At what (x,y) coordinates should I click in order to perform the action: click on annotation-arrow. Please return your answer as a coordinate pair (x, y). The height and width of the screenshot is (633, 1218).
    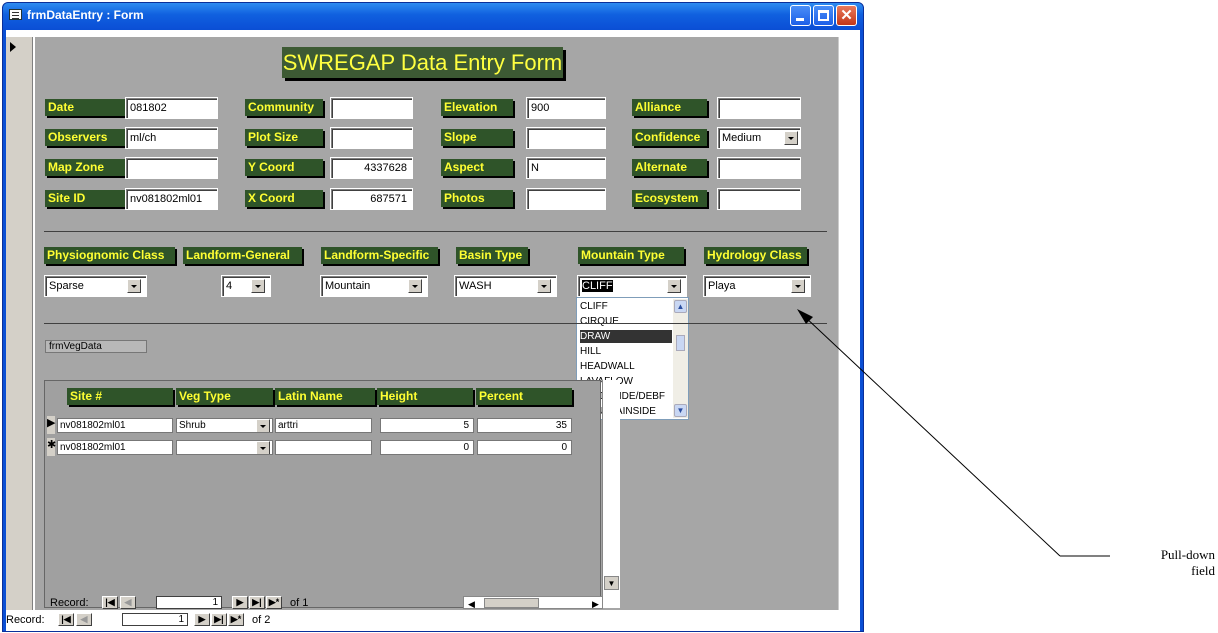
    Looking at the image, I should click on (953, 433).